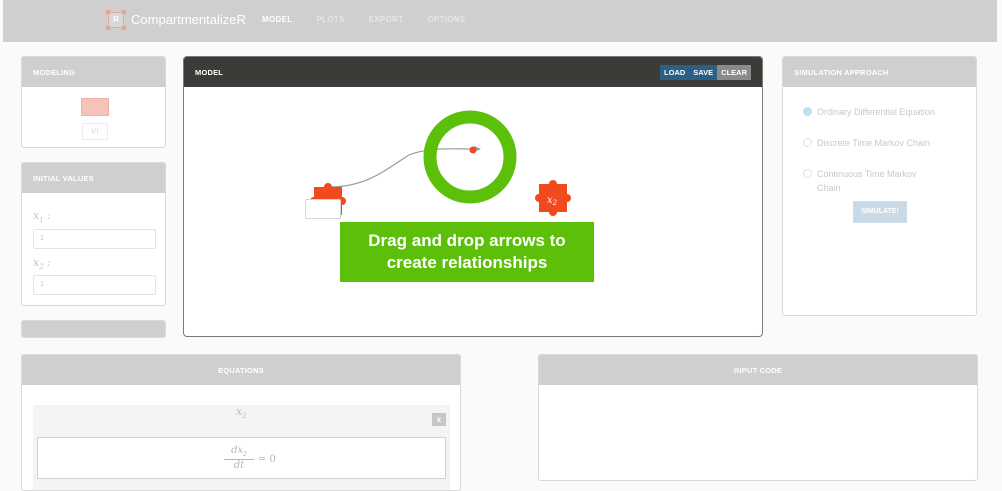 The height and width of the screenshot is (491, 1002). Describe the element at coordinates (277, 19) in the screenshot. I see `nav-model: MODEL` at that location.